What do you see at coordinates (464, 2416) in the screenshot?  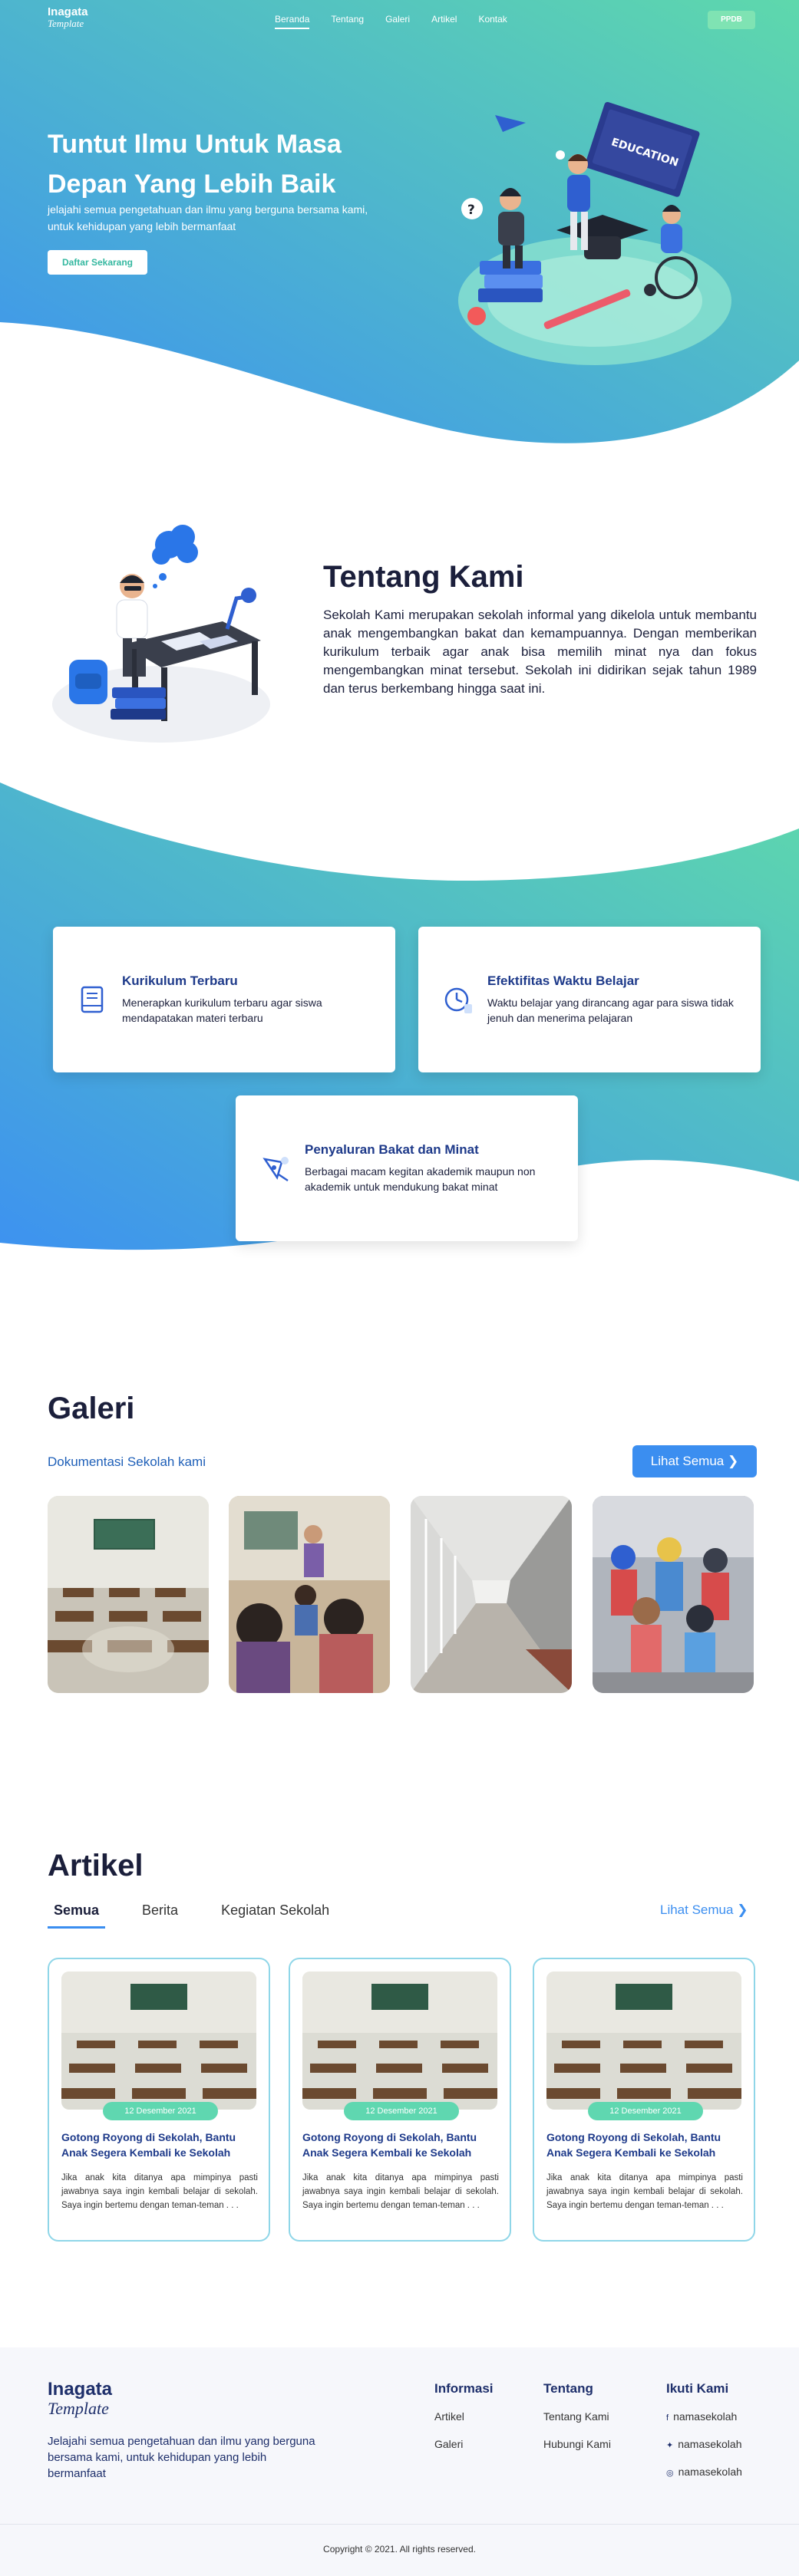 I see `footer-link-artikel: Artikel` at bounding box center [464, 2416].